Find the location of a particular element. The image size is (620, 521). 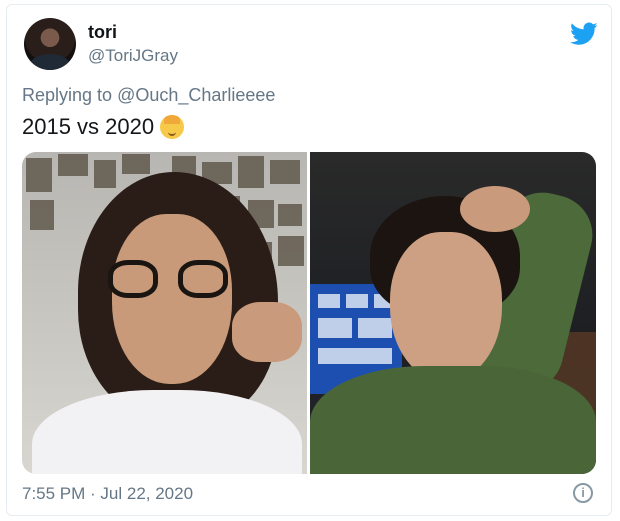

reply-prefix: Replying to is located at coordinates (67, 95).